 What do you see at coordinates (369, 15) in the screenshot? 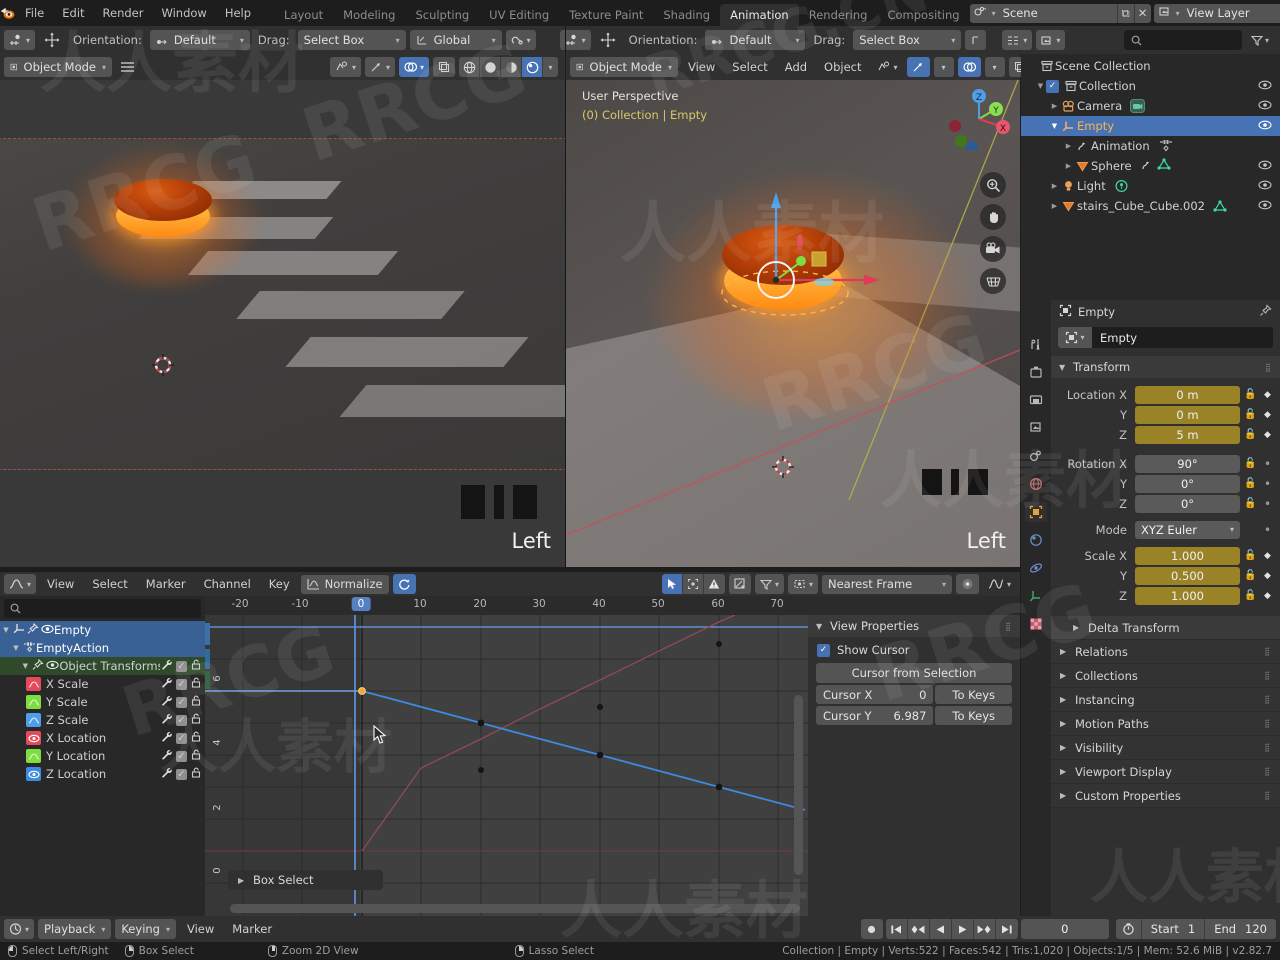
I see `workspace-tab-modeling: Modeling` at bounding box center [369, 15].